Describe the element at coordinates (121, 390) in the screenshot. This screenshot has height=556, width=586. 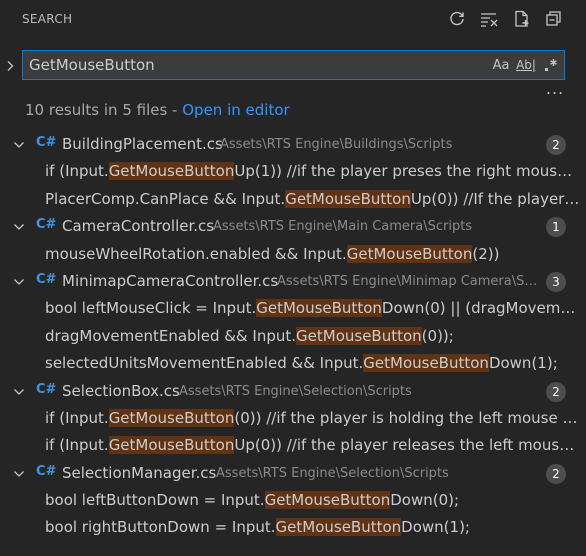
I see `file-name: SelectionBox.cs` at that location.